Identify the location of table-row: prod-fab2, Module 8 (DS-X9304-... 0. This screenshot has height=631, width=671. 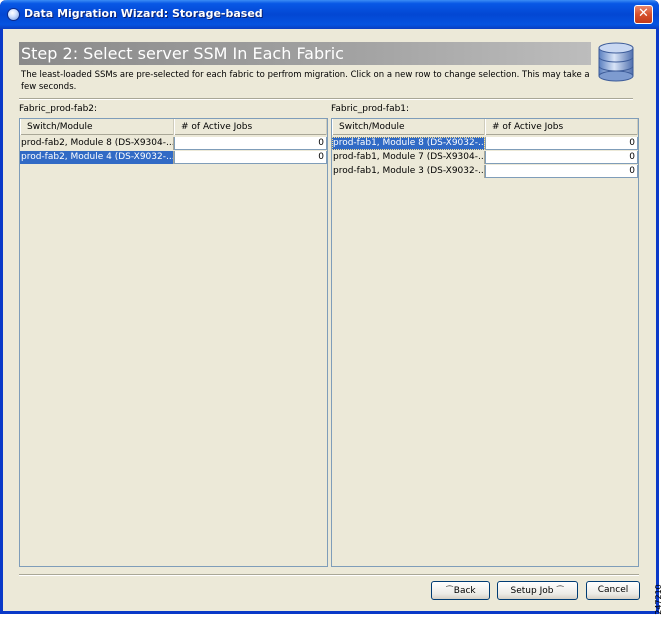
(173, 143).